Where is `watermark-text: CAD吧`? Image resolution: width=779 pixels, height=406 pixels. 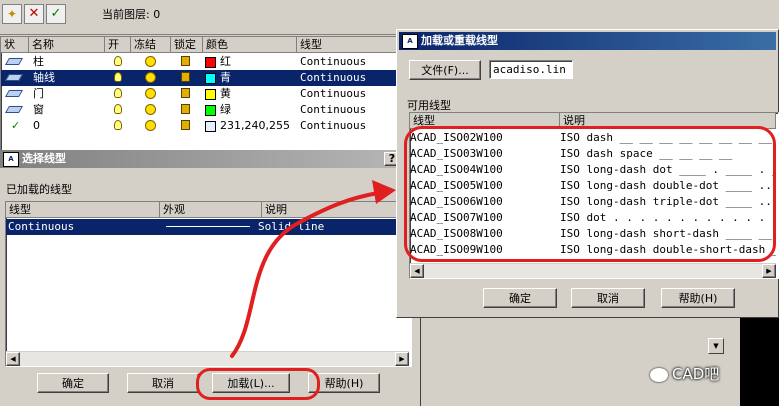
watermark-text: CAD吧 is located at coordinates (696, 374).